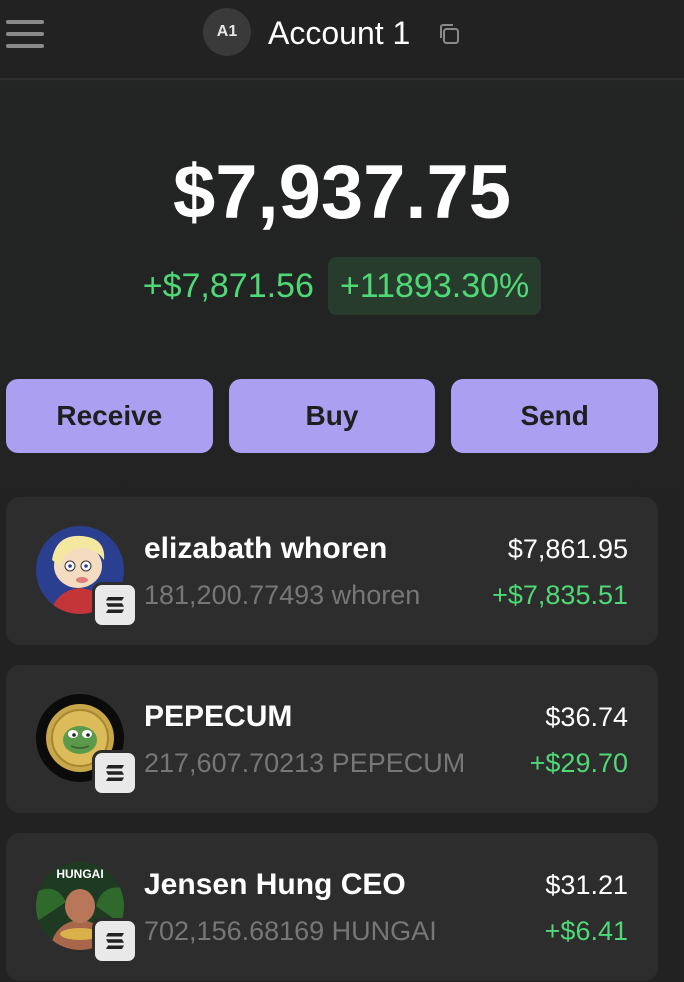  I want to click on account-name: Account 1, so click(339, 33).